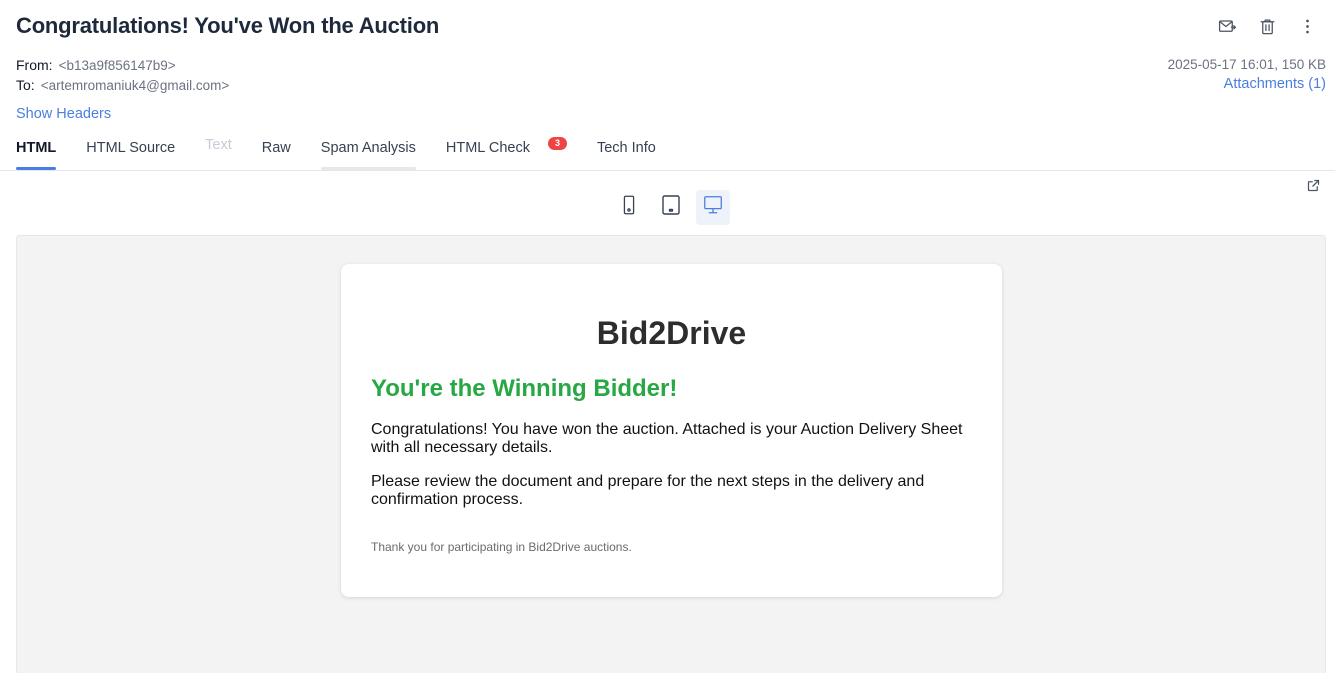 This screenshot has height=673, width=1335. I want to click on trash-icon, so click(1267, 26).